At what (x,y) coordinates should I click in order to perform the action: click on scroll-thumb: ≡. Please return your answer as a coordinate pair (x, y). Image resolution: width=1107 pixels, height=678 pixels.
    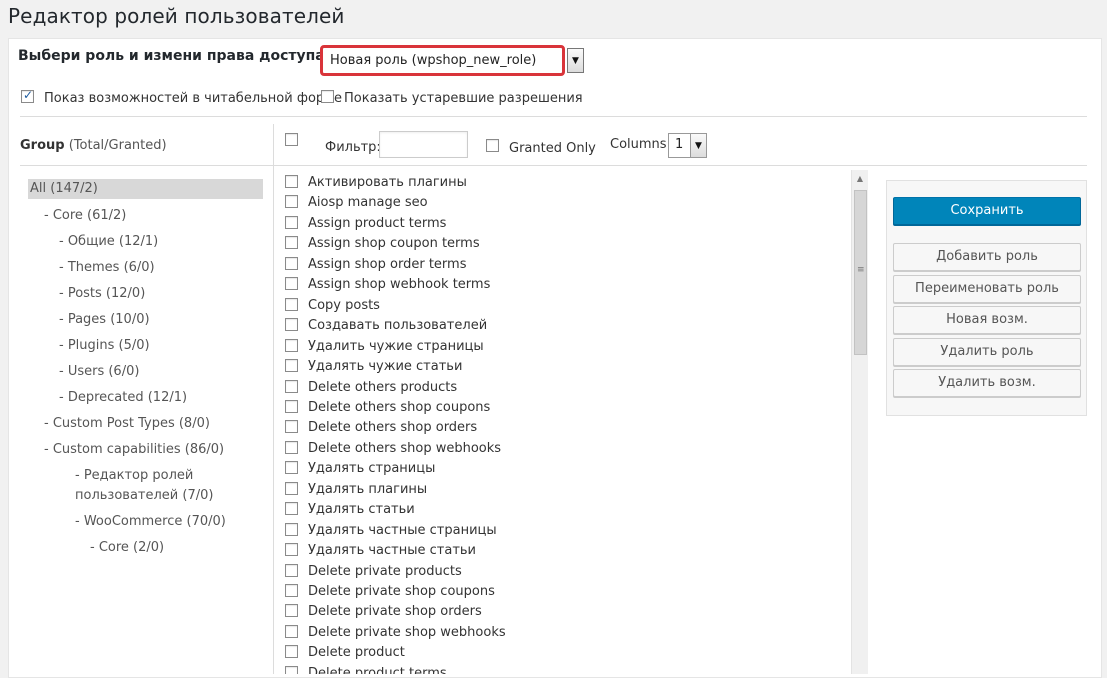
    Looking at the image, I should click on (860, 272).